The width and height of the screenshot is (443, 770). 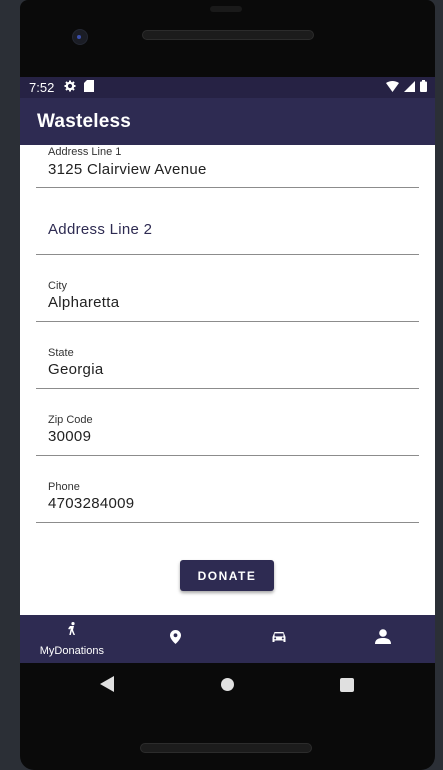 What do you see at coordinates (61, 353) in the screenshot?
I see `state-label: State` at bounding box center [61, 353].